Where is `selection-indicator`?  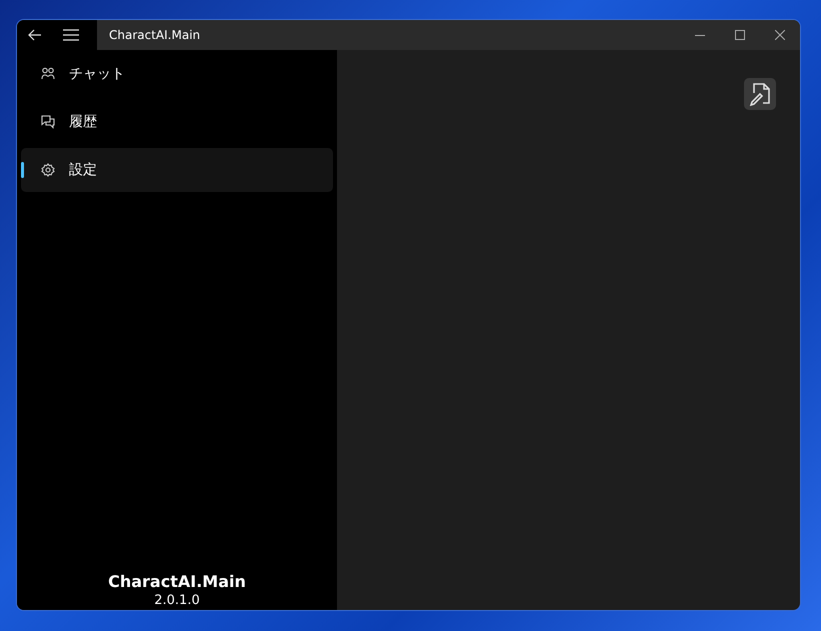
selection-indicator is located at coordinates (22, 170).